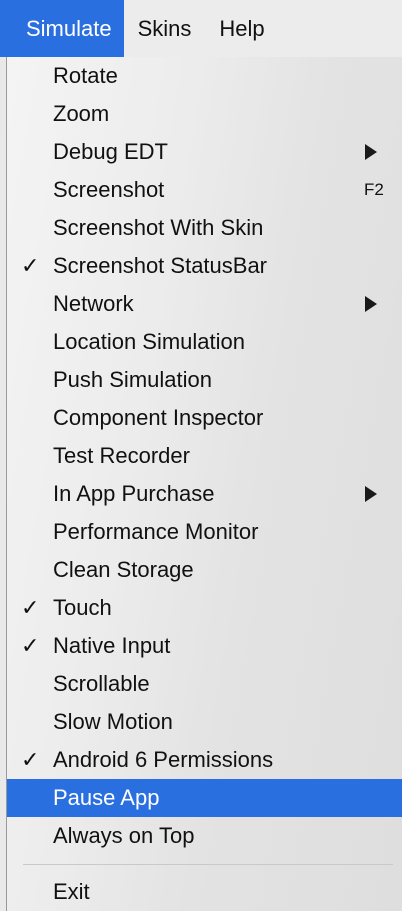 This screenshot has height=911, width=402. Describe the element at coordinates (81, 113) in the screenshot. I see `menu-item-label: Zoom` at that location.